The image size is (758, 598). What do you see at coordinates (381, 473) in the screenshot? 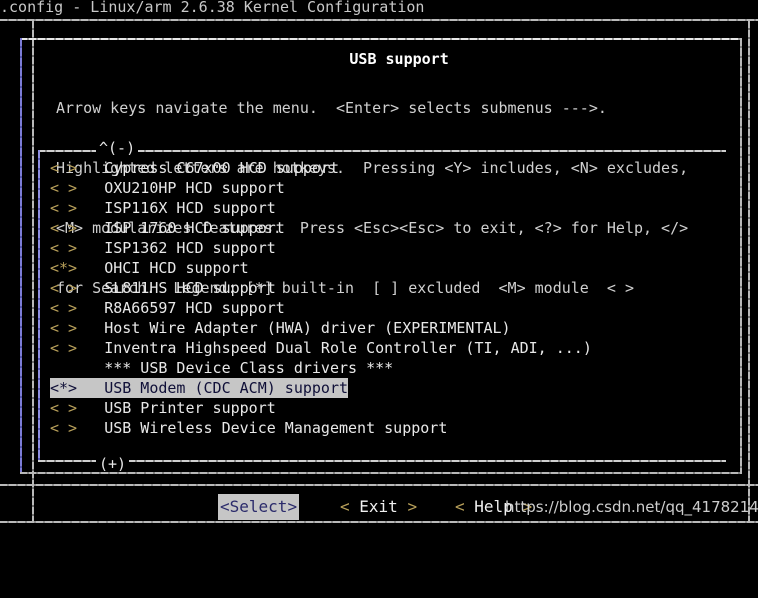
I see `dialog-border-bottom` at bounding box center [381, 473].